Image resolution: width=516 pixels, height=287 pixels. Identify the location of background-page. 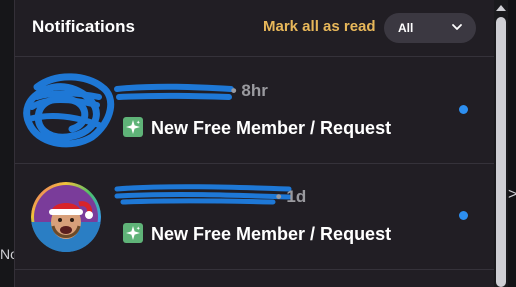
(7, 143).